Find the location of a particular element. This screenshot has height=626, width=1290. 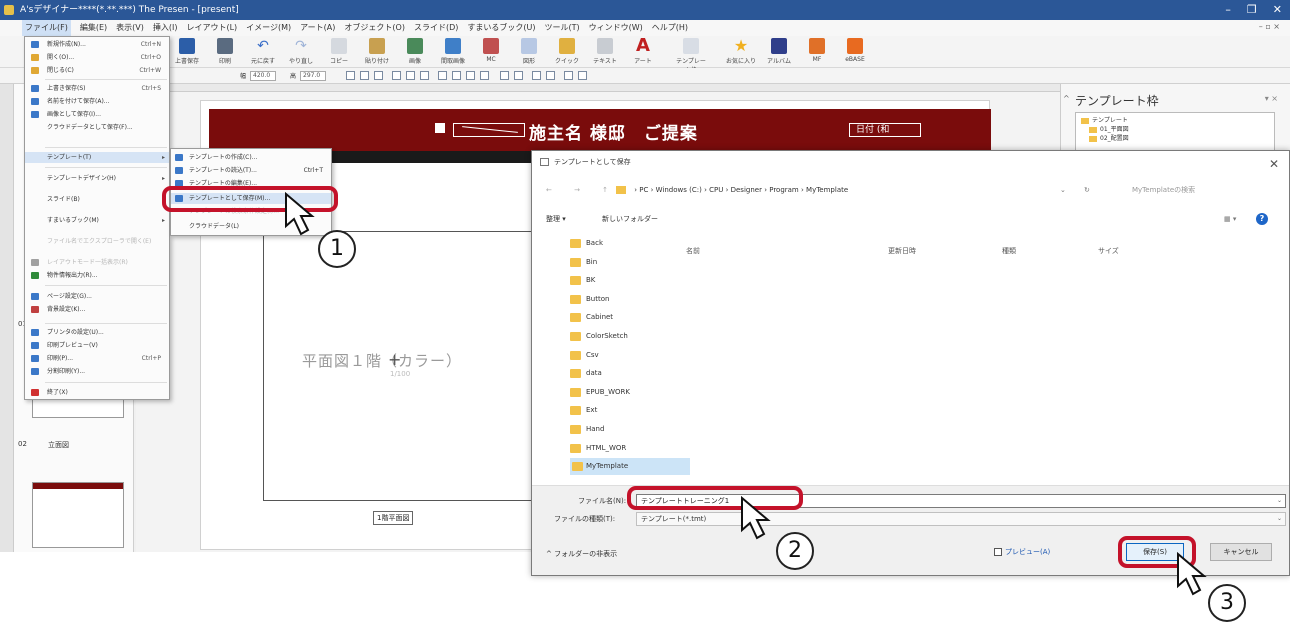

crumb-drive: Windows (C:) is located at coordinates (679, 190).